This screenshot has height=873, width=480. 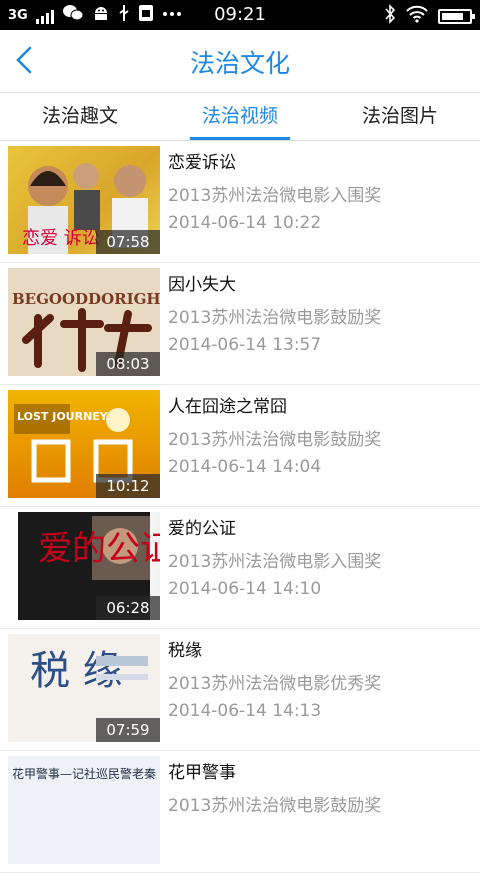 I want to click on video-title: 税缘, so click(x=185, y=651).